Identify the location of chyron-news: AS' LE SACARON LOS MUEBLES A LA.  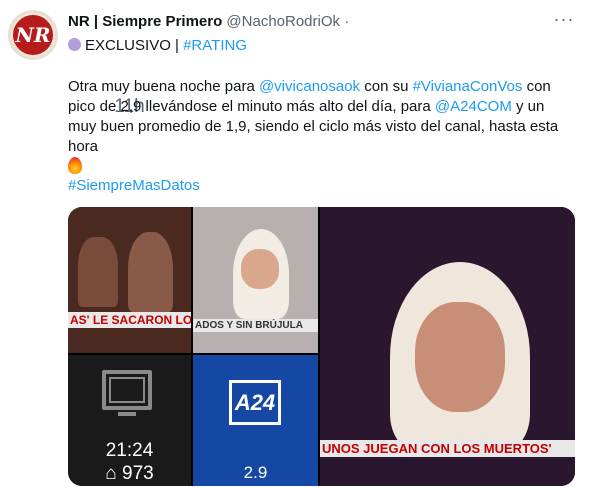
(129, 320).